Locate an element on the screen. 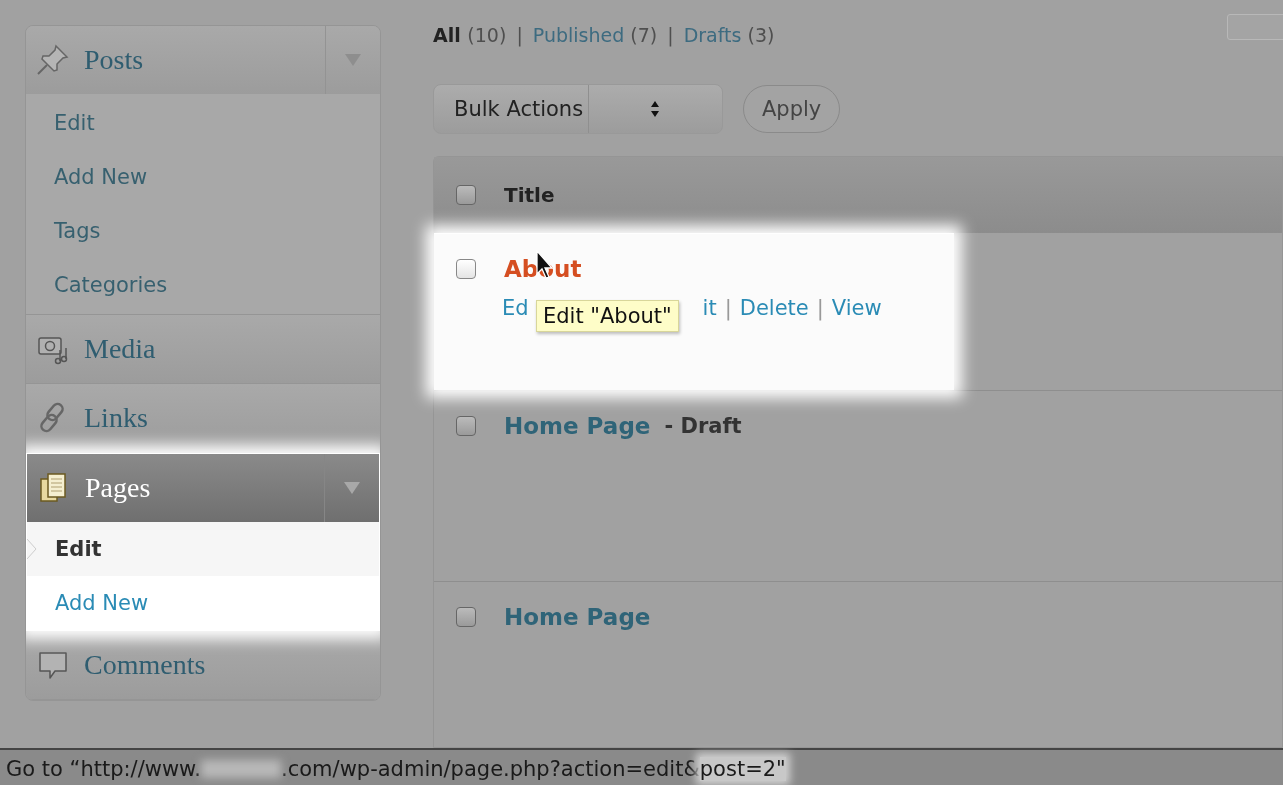  status-text: post=2" is located at coordinates (742, 768).